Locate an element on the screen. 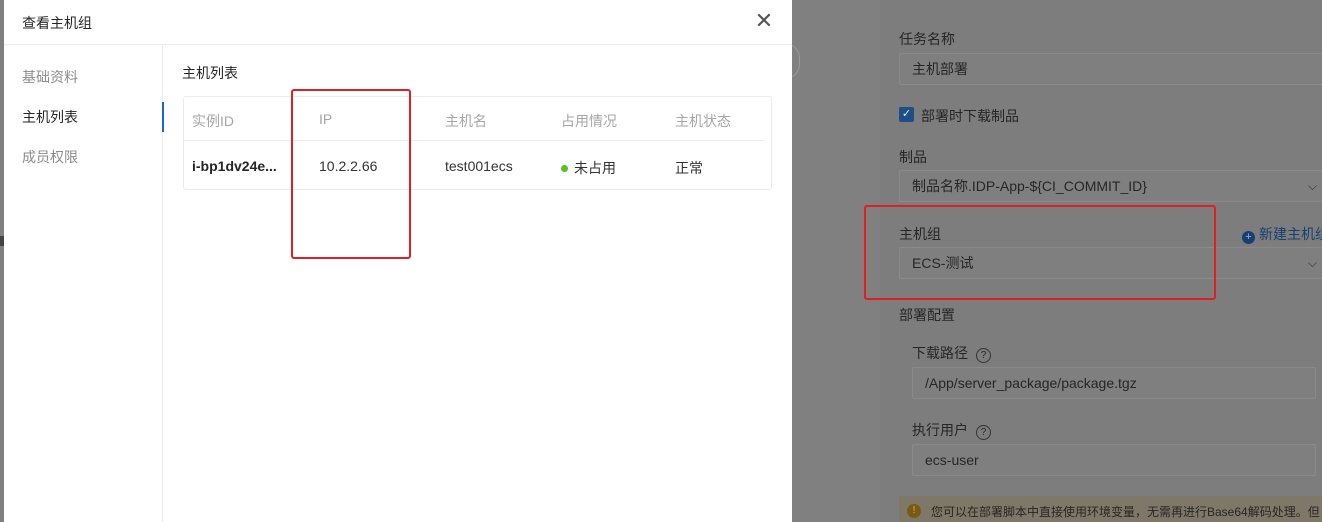 This screenshot has height=522, width=1322. cell-hostname: test001ecs is located at coordinates (479, 166).